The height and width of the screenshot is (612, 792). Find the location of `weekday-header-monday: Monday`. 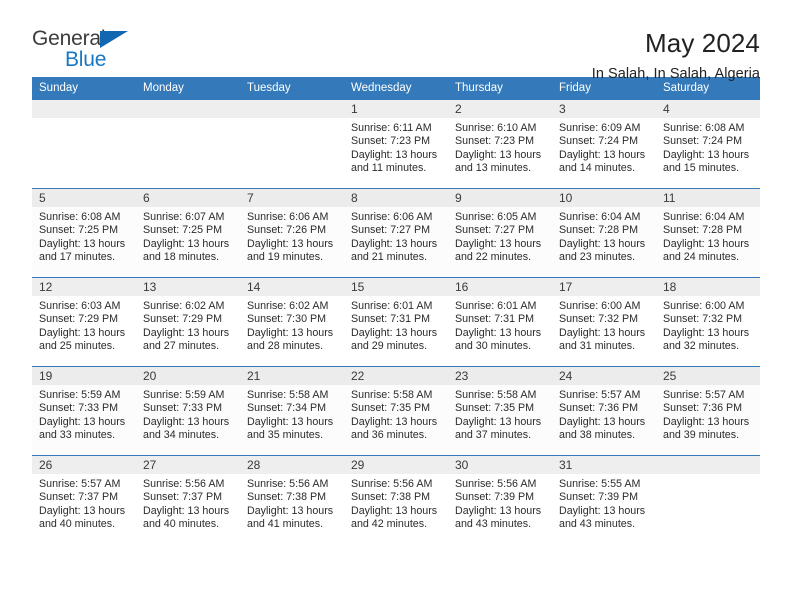

weekday-header-monday: Monday is located at coordinates (188, 88).